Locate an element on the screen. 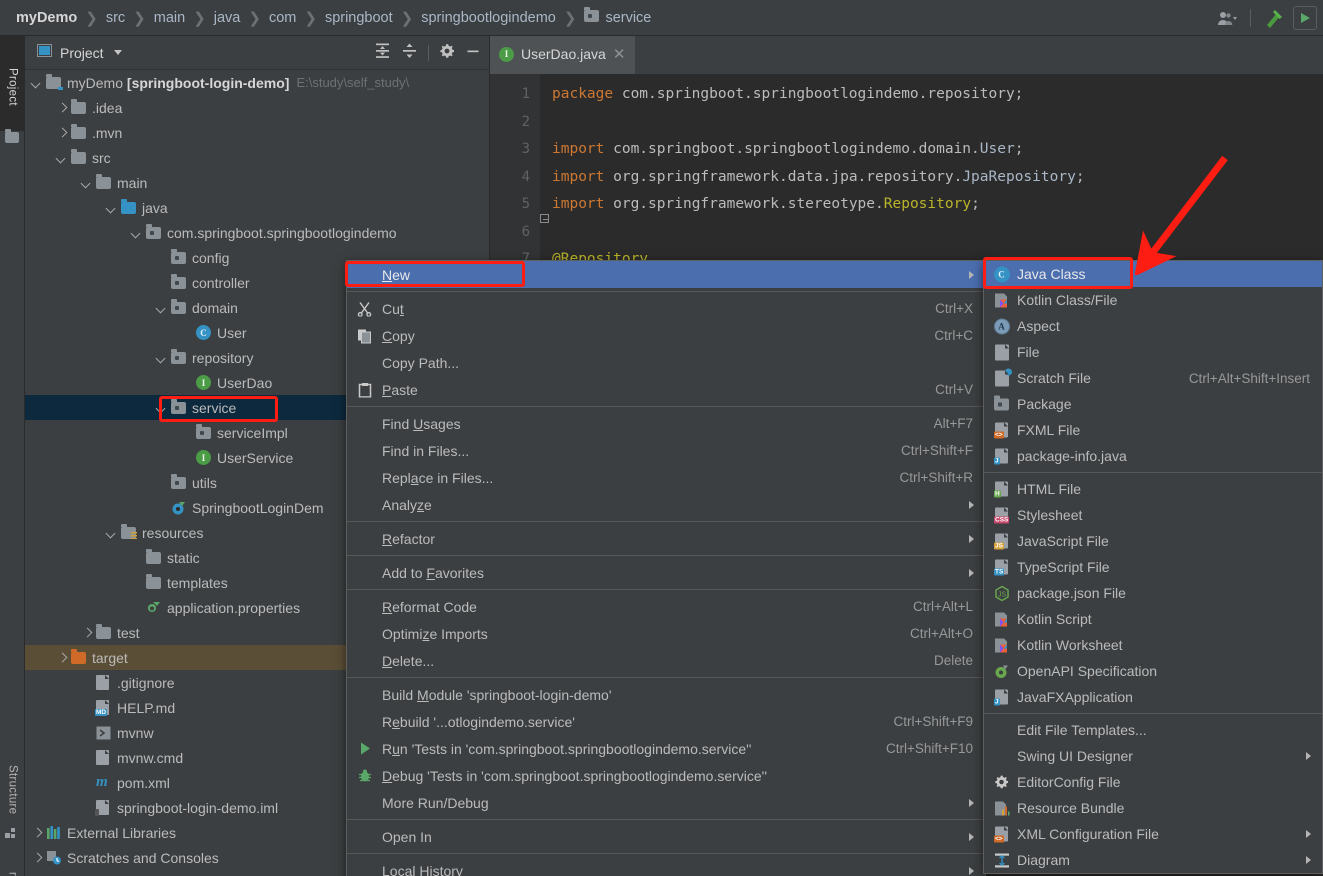 This screenshot has height=876, width=1323. code-fold-icon is located at coordinates (545, 219).